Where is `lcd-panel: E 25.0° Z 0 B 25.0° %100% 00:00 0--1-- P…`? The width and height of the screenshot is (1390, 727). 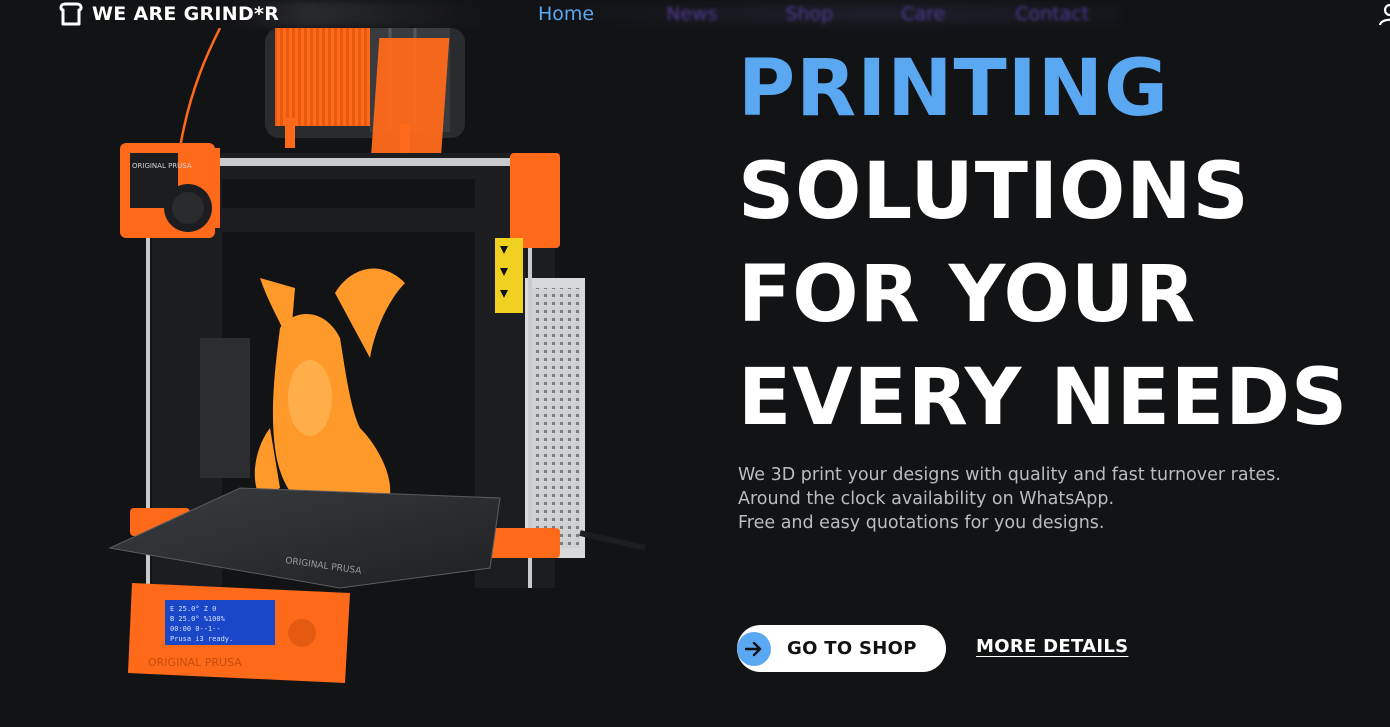 lcd-panel: E 25.0° Z 0 B 25.0° %100% 00:00 0--1-- P… is located at coordinates (239, 633).